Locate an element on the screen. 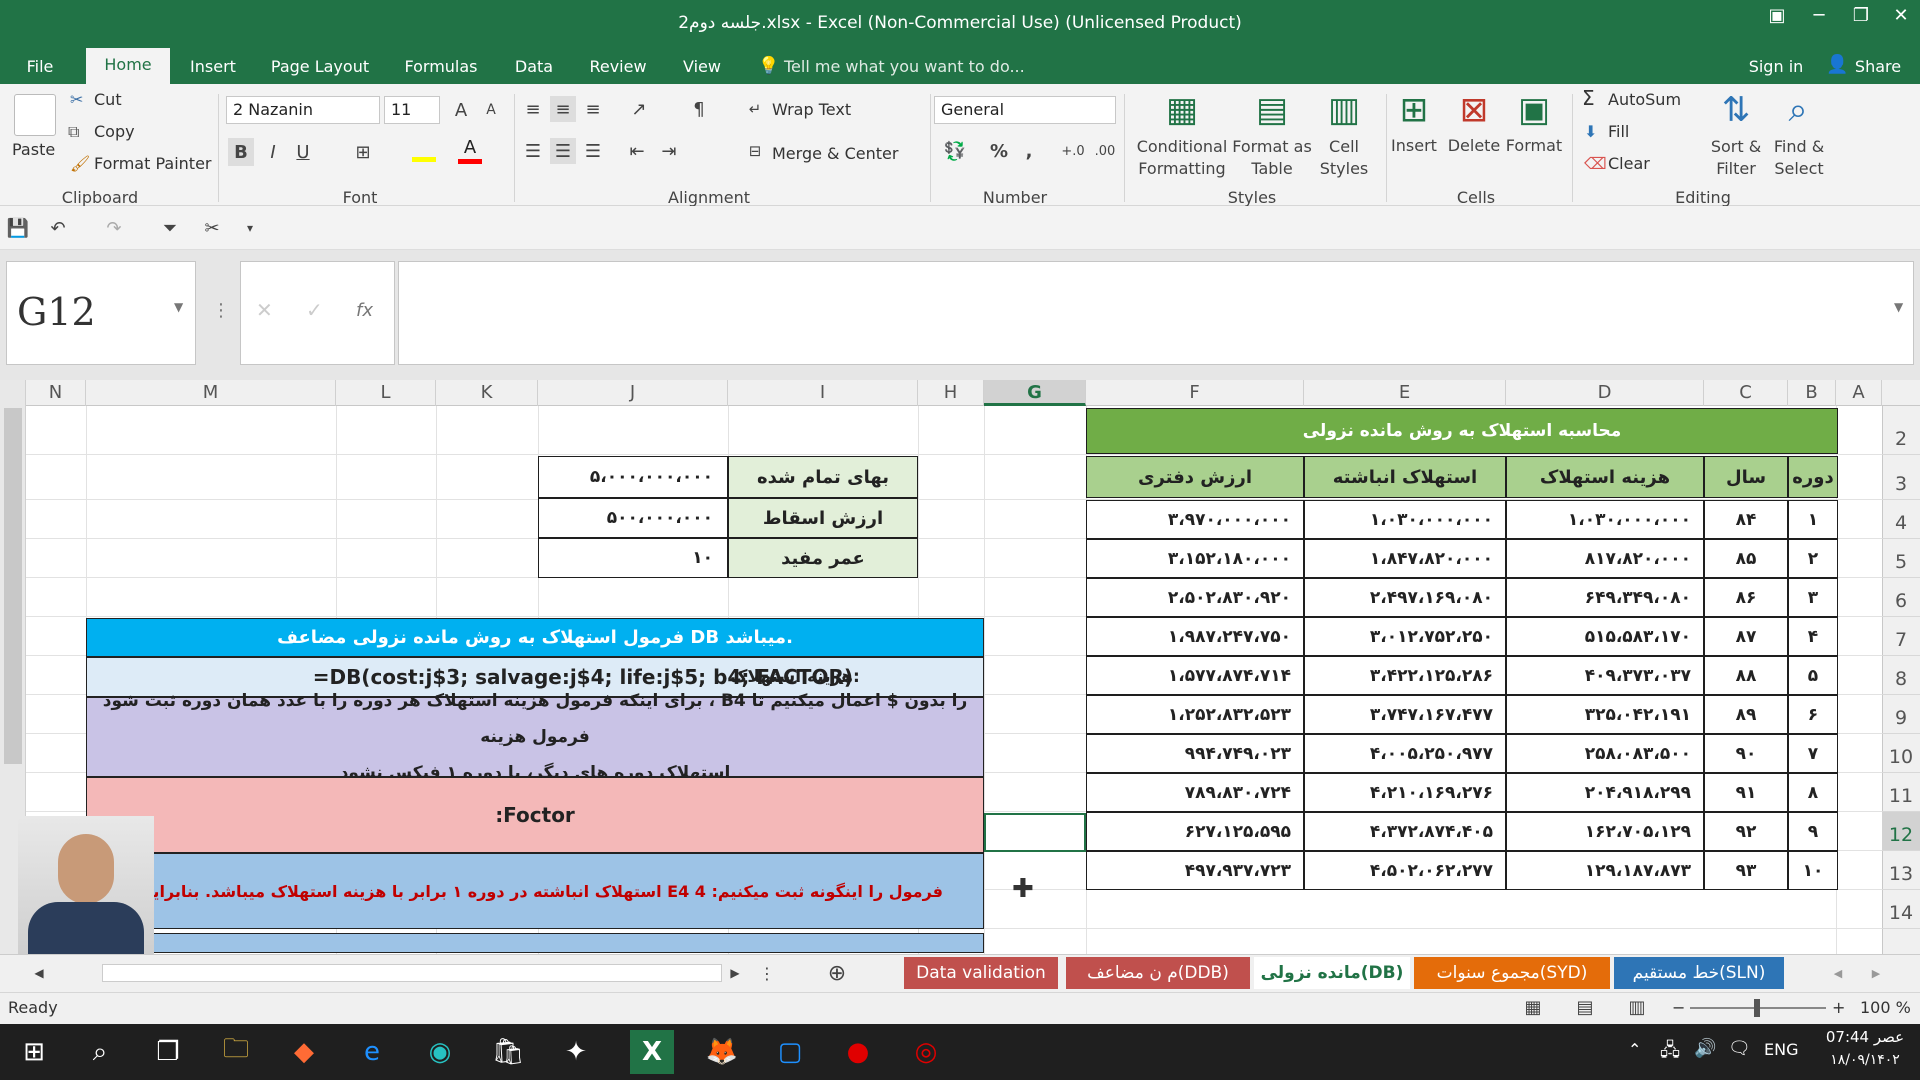 The image size is (1920, 1080). tab-view: View is located at coordinates (702, 67).